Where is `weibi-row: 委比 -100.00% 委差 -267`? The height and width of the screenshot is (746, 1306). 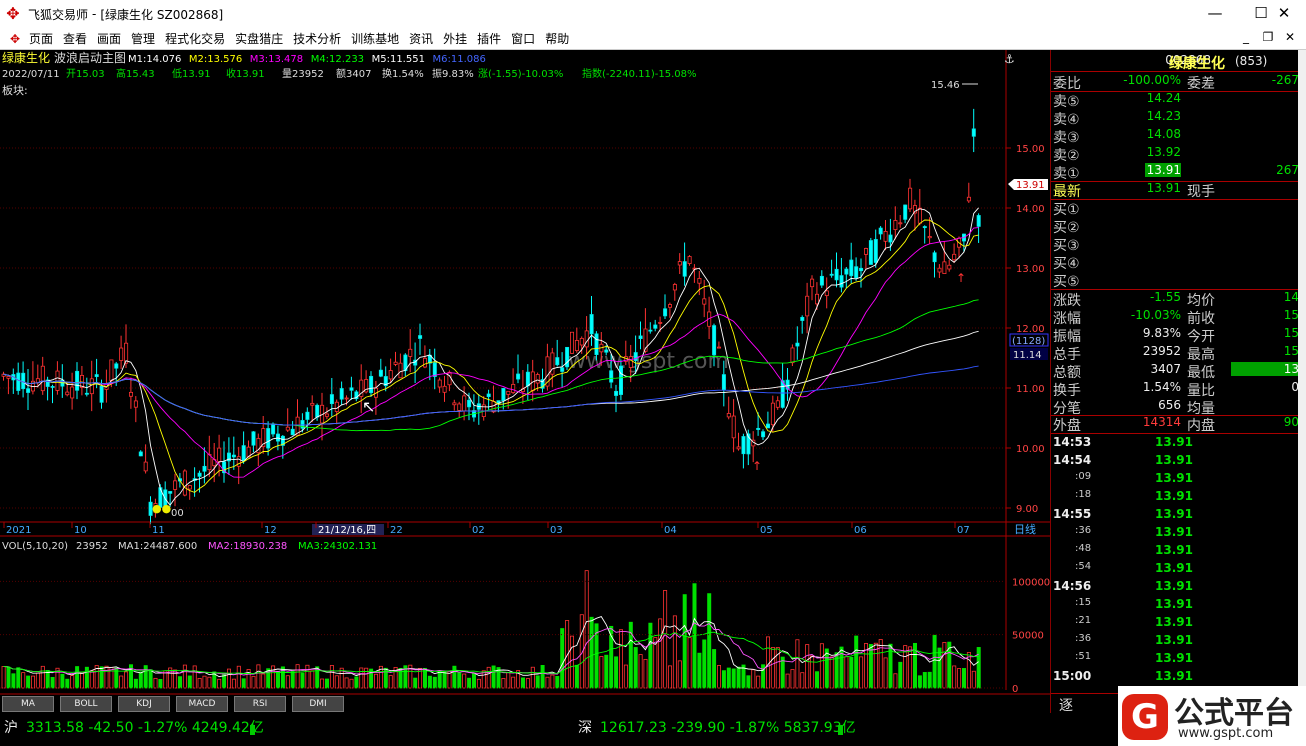 weibi-row: 委比 -100.00% 委差 -267 is located at coordinates (1176, 82).